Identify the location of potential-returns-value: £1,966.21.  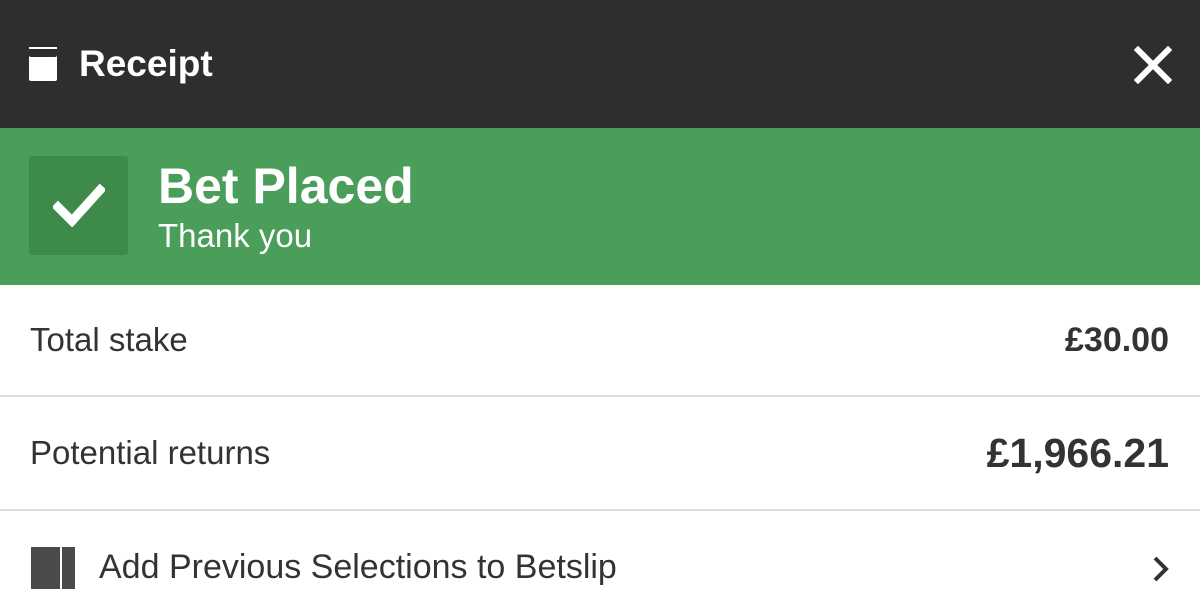
(1077, 453).